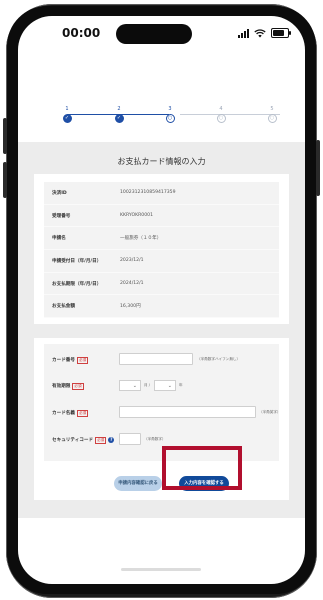 This screenshot has height=600, width=323. What do you see at coordinates (161, 569) in the screenshot?
I see `home-indicator` at bounding box center [161, 569].